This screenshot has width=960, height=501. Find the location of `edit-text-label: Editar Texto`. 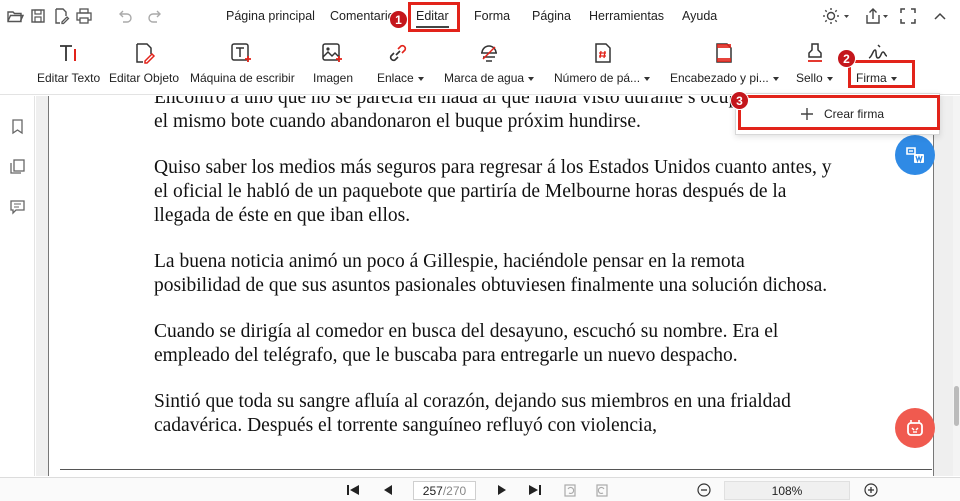

edit-text-label: Editar Texto is located at coordinates (68, 78).